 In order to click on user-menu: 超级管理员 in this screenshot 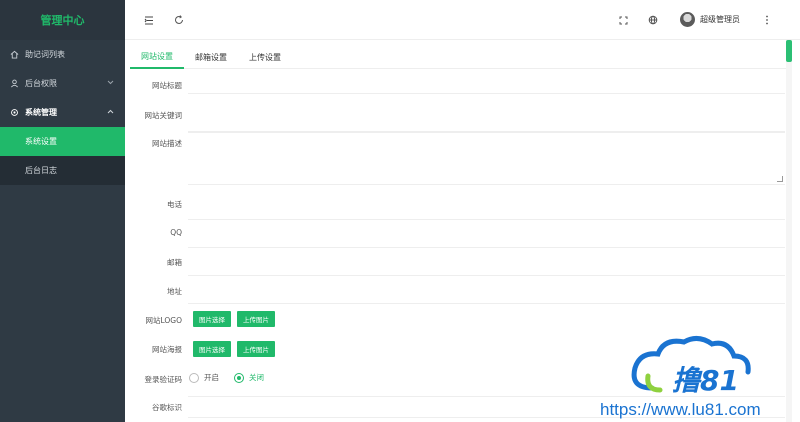, I will do `click(710, 19)`.